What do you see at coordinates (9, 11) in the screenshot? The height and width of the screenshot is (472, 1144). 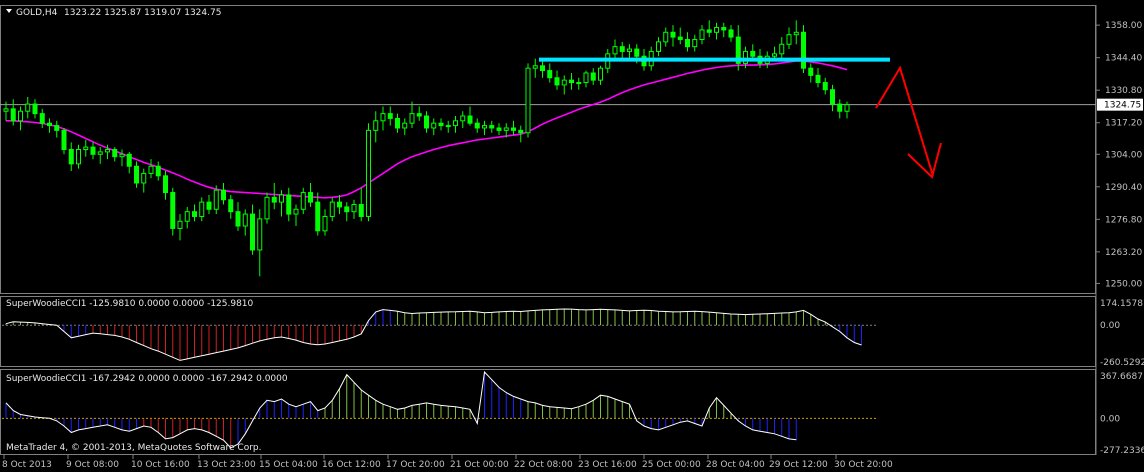 I see `dropdown-triangle-icon` at bounding box center [9, 11].